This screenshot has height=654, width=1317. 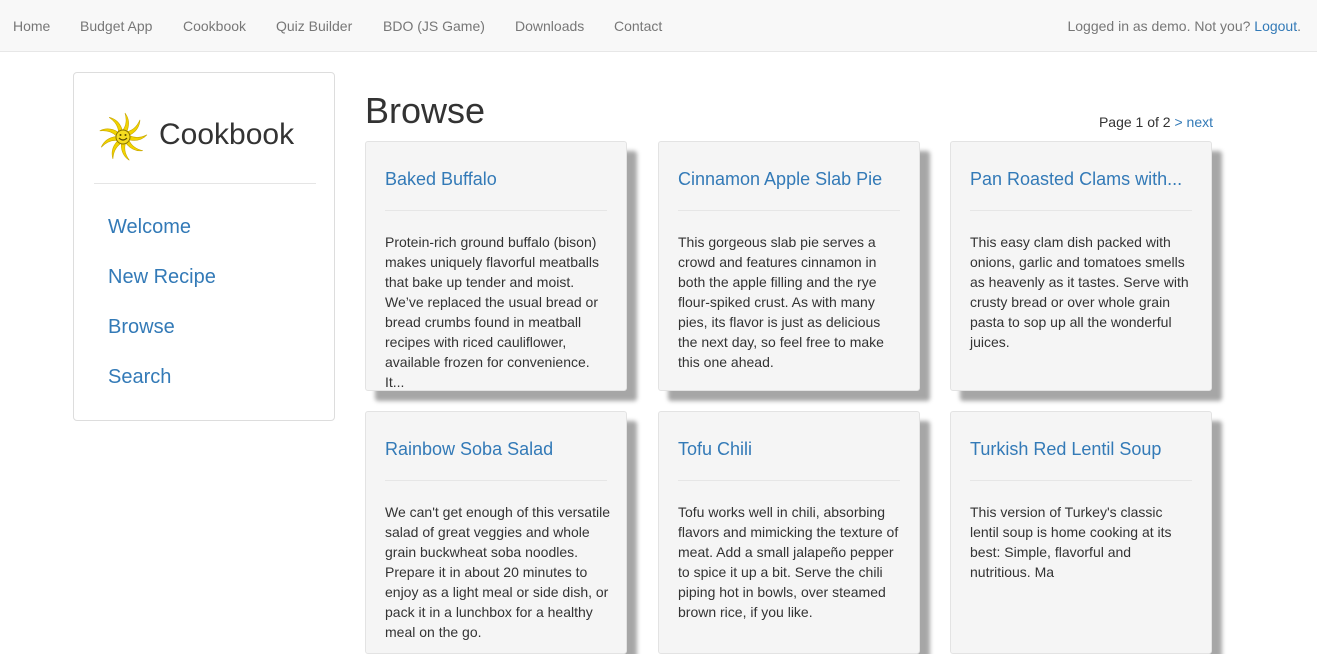 I want to click on nav-cookbook-link: Cookbook, so click(x=214, y=26).